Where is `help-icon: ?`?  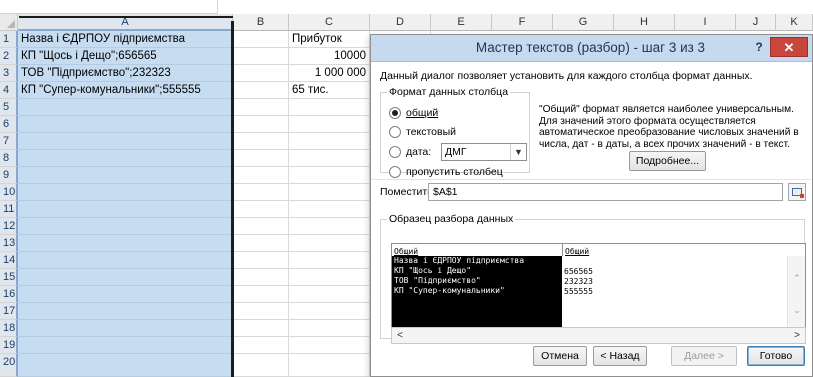 help-icon: ? is located at coordinates (759, 47).